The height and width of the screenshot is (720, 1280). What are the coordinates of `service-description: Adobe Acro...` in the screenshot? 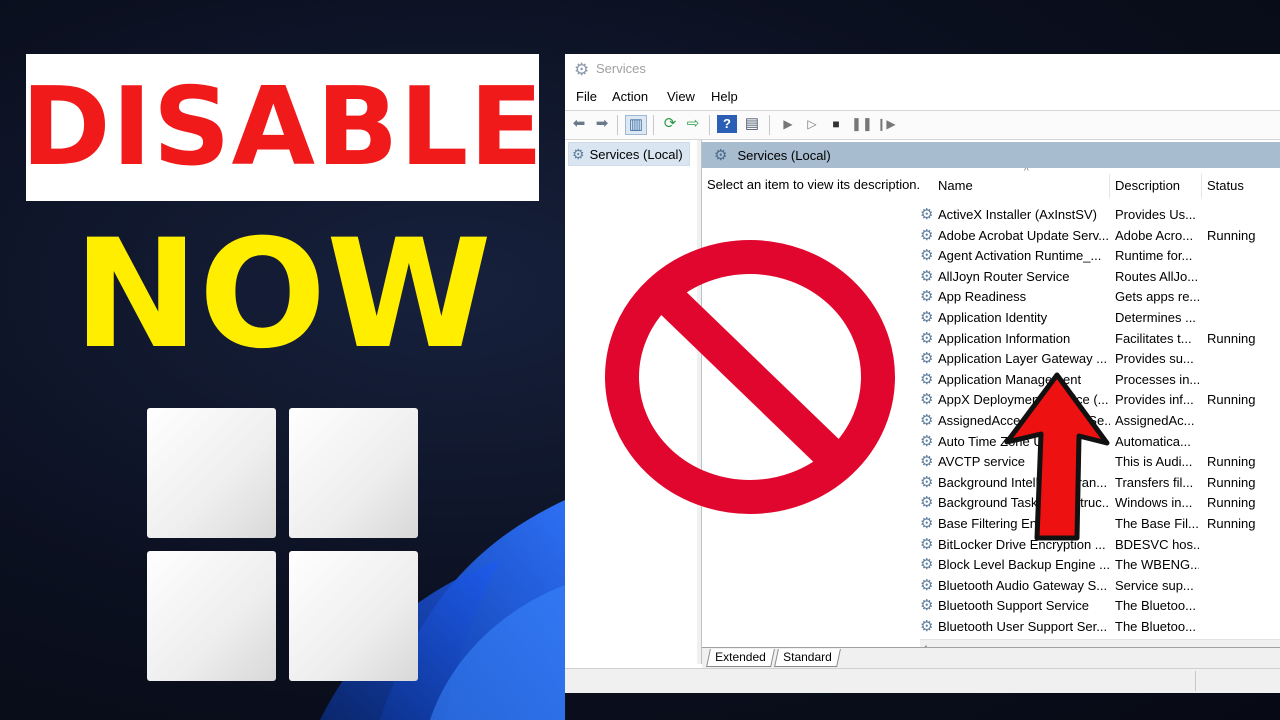 It's located at (1154, 235).